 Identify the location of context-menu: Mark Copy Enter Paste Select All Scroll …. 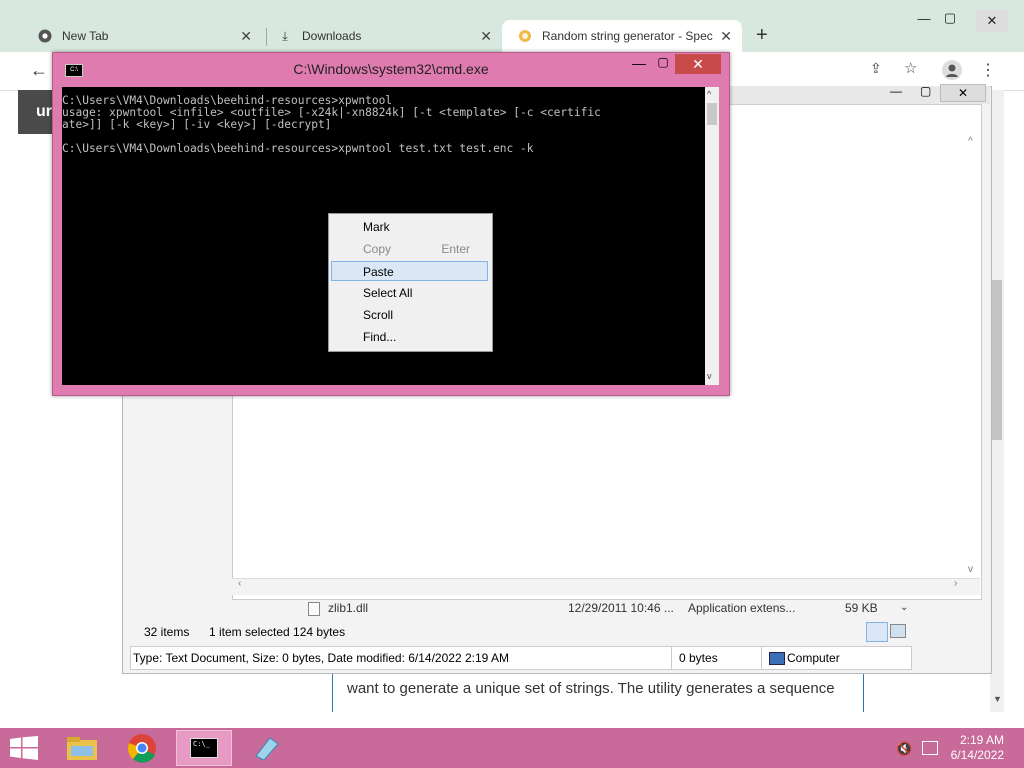
(410, 282).